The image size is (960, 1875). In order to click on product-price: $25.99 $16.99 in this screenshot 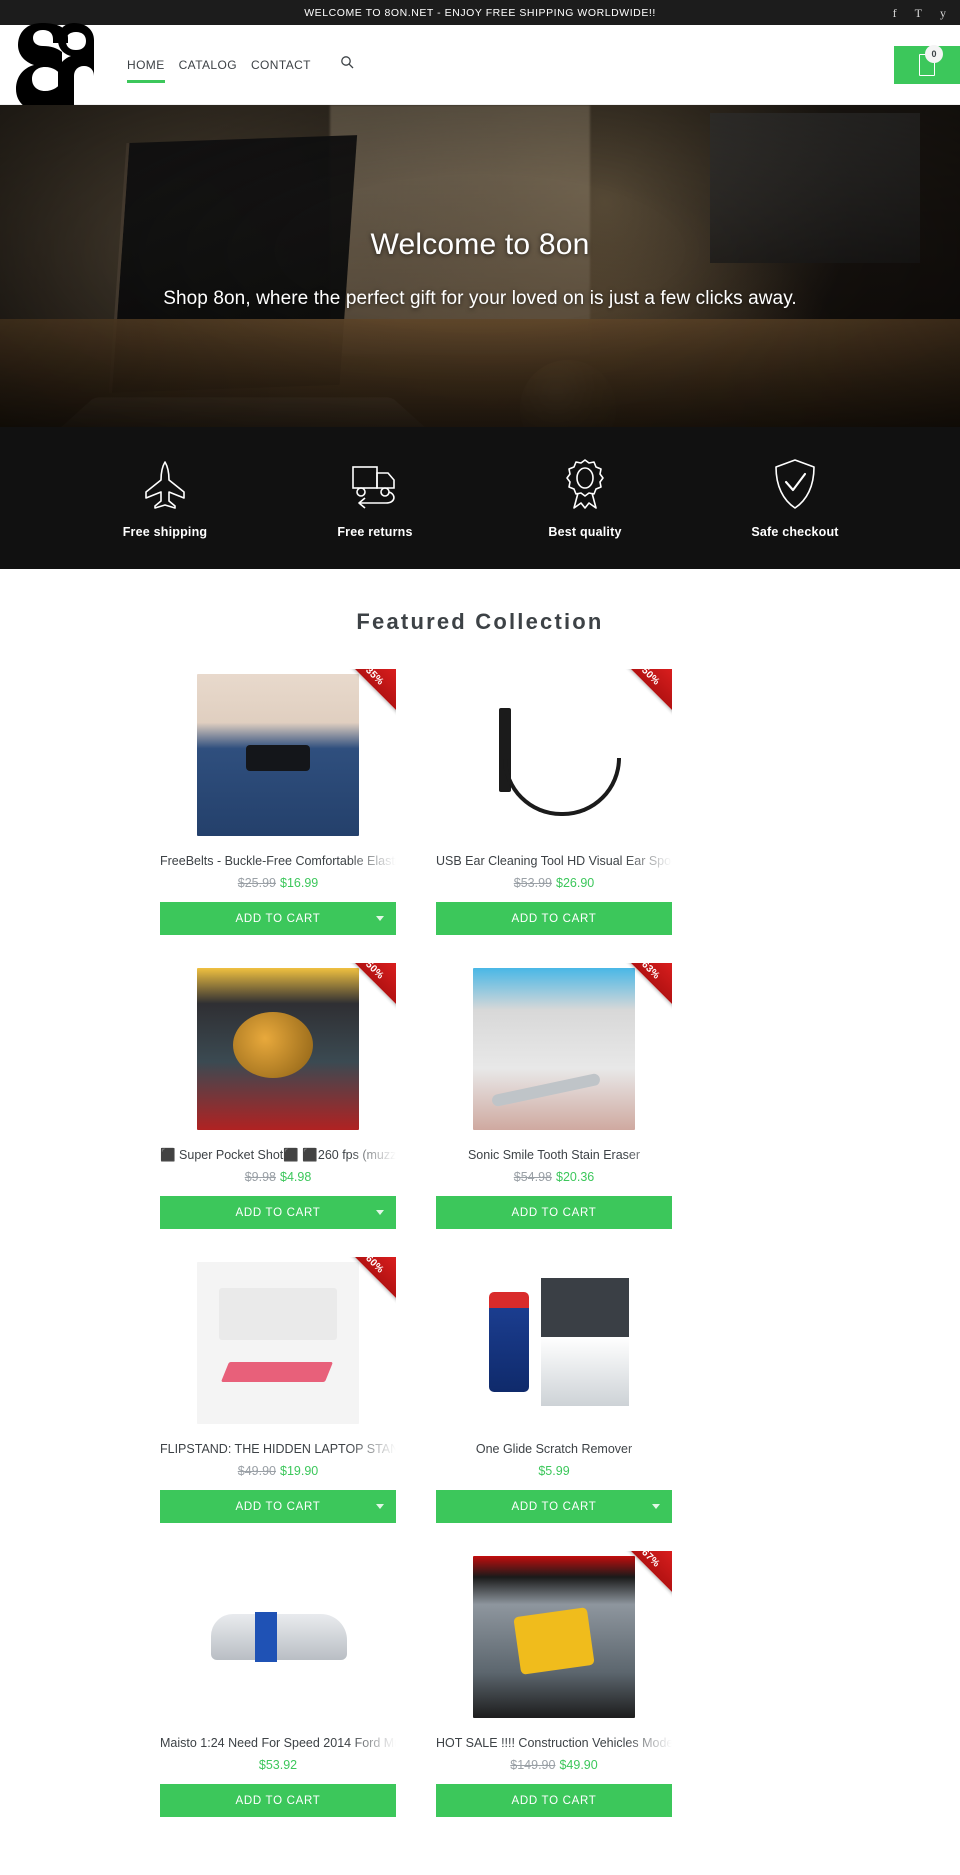, I will do `click(278, 883)`.